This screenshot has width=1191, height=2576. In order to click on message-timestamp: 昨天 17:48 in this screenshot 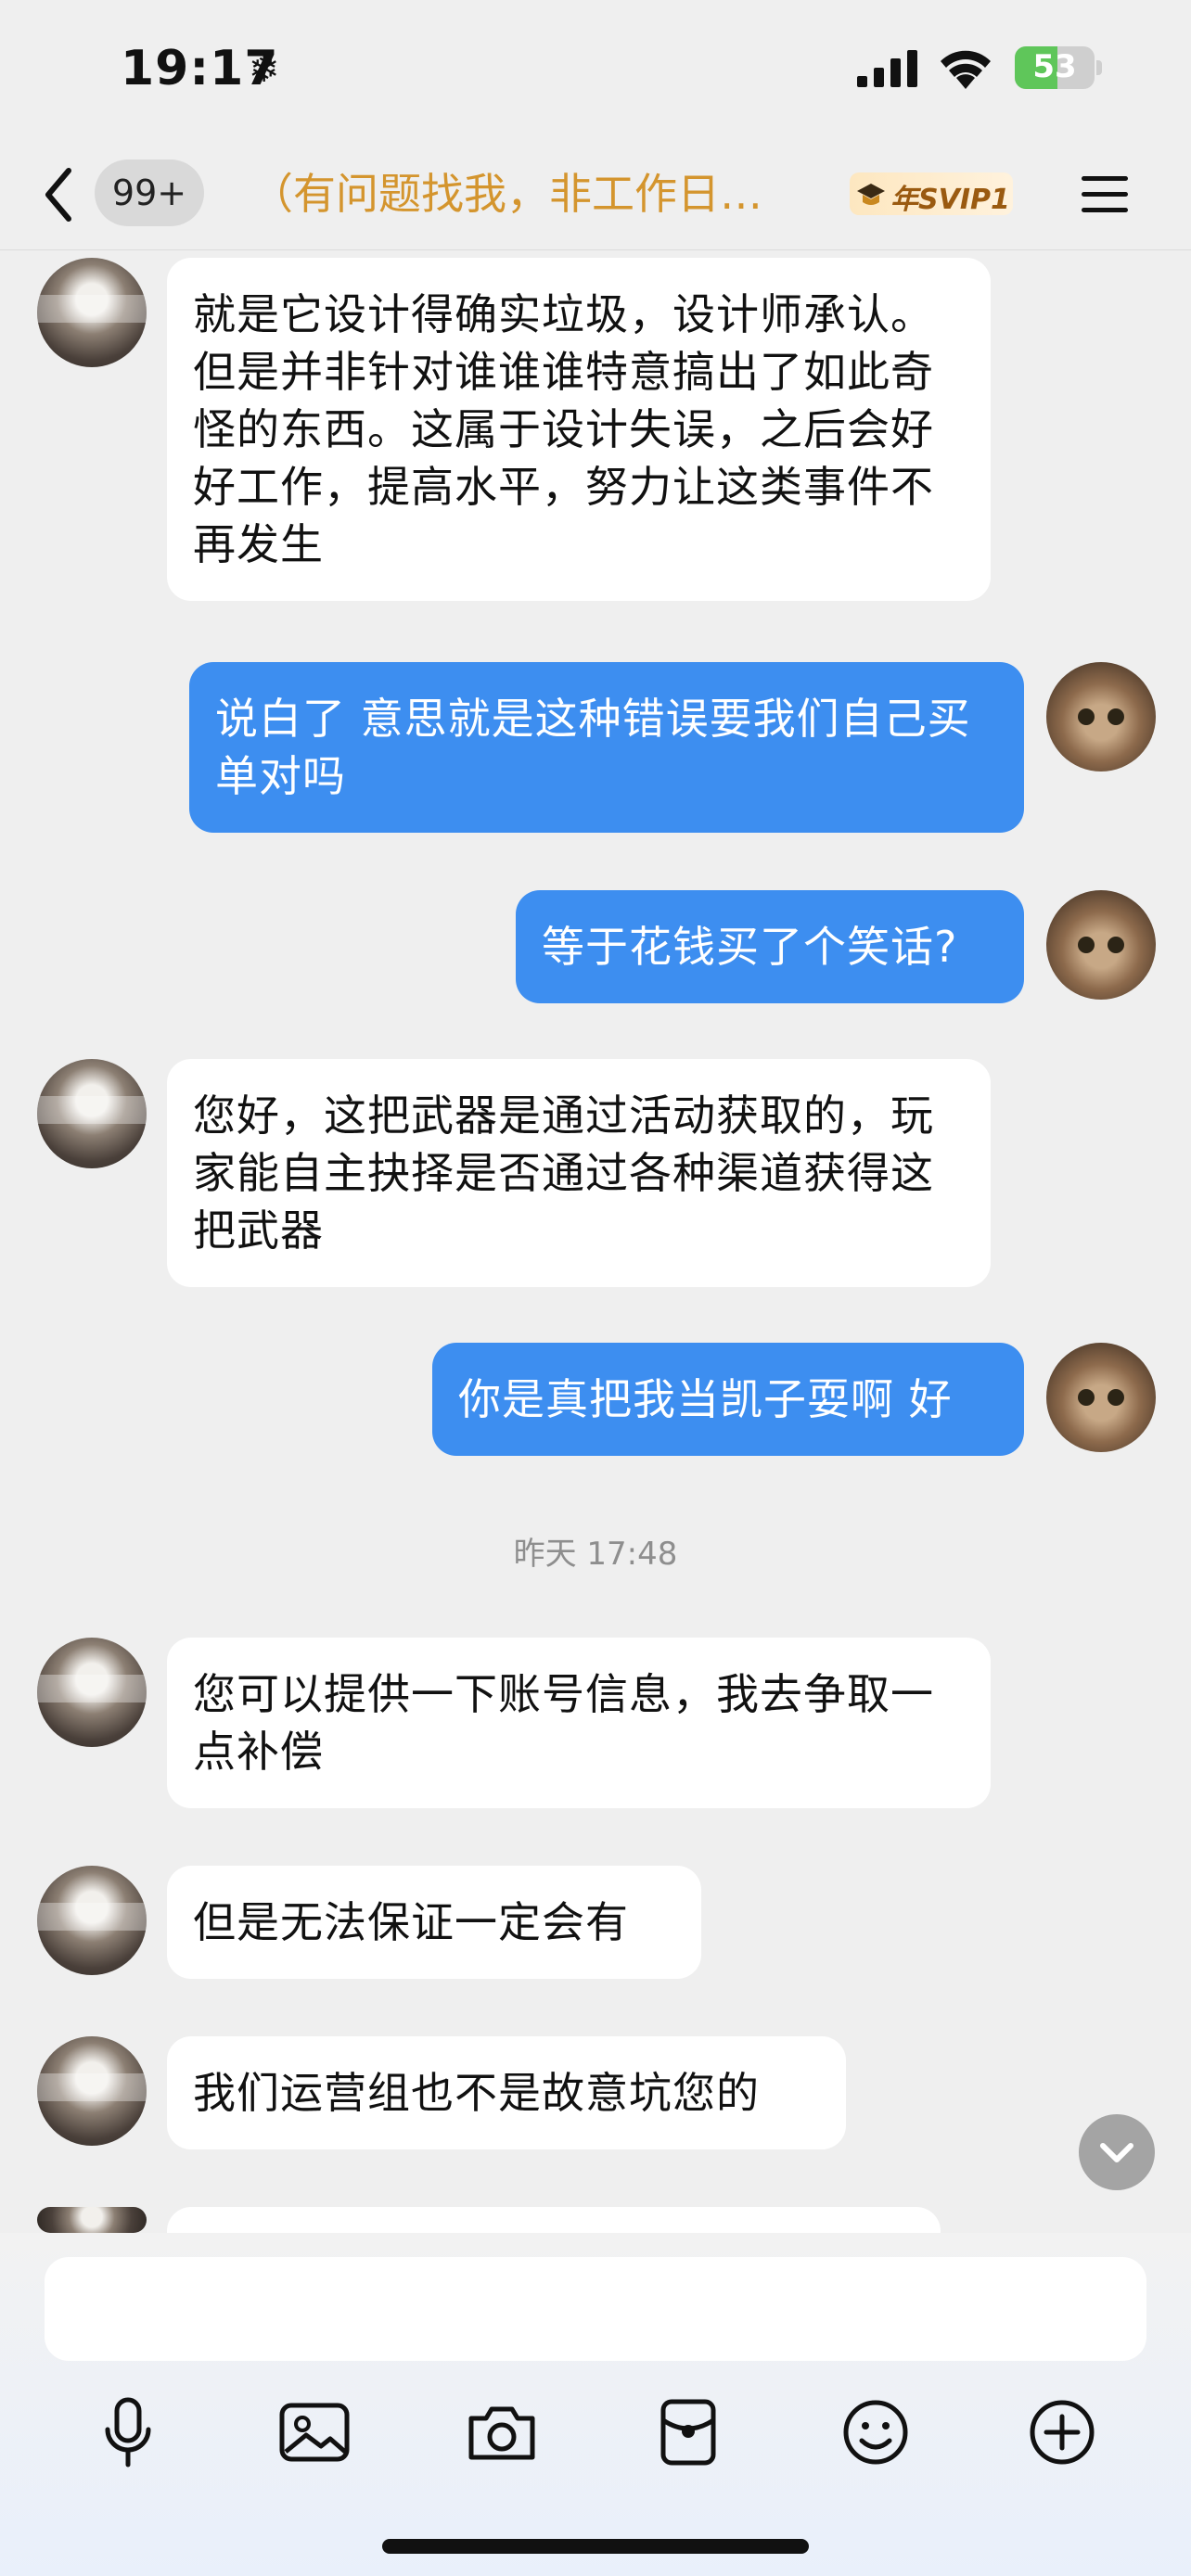, I will do `click(595, 1554)`.